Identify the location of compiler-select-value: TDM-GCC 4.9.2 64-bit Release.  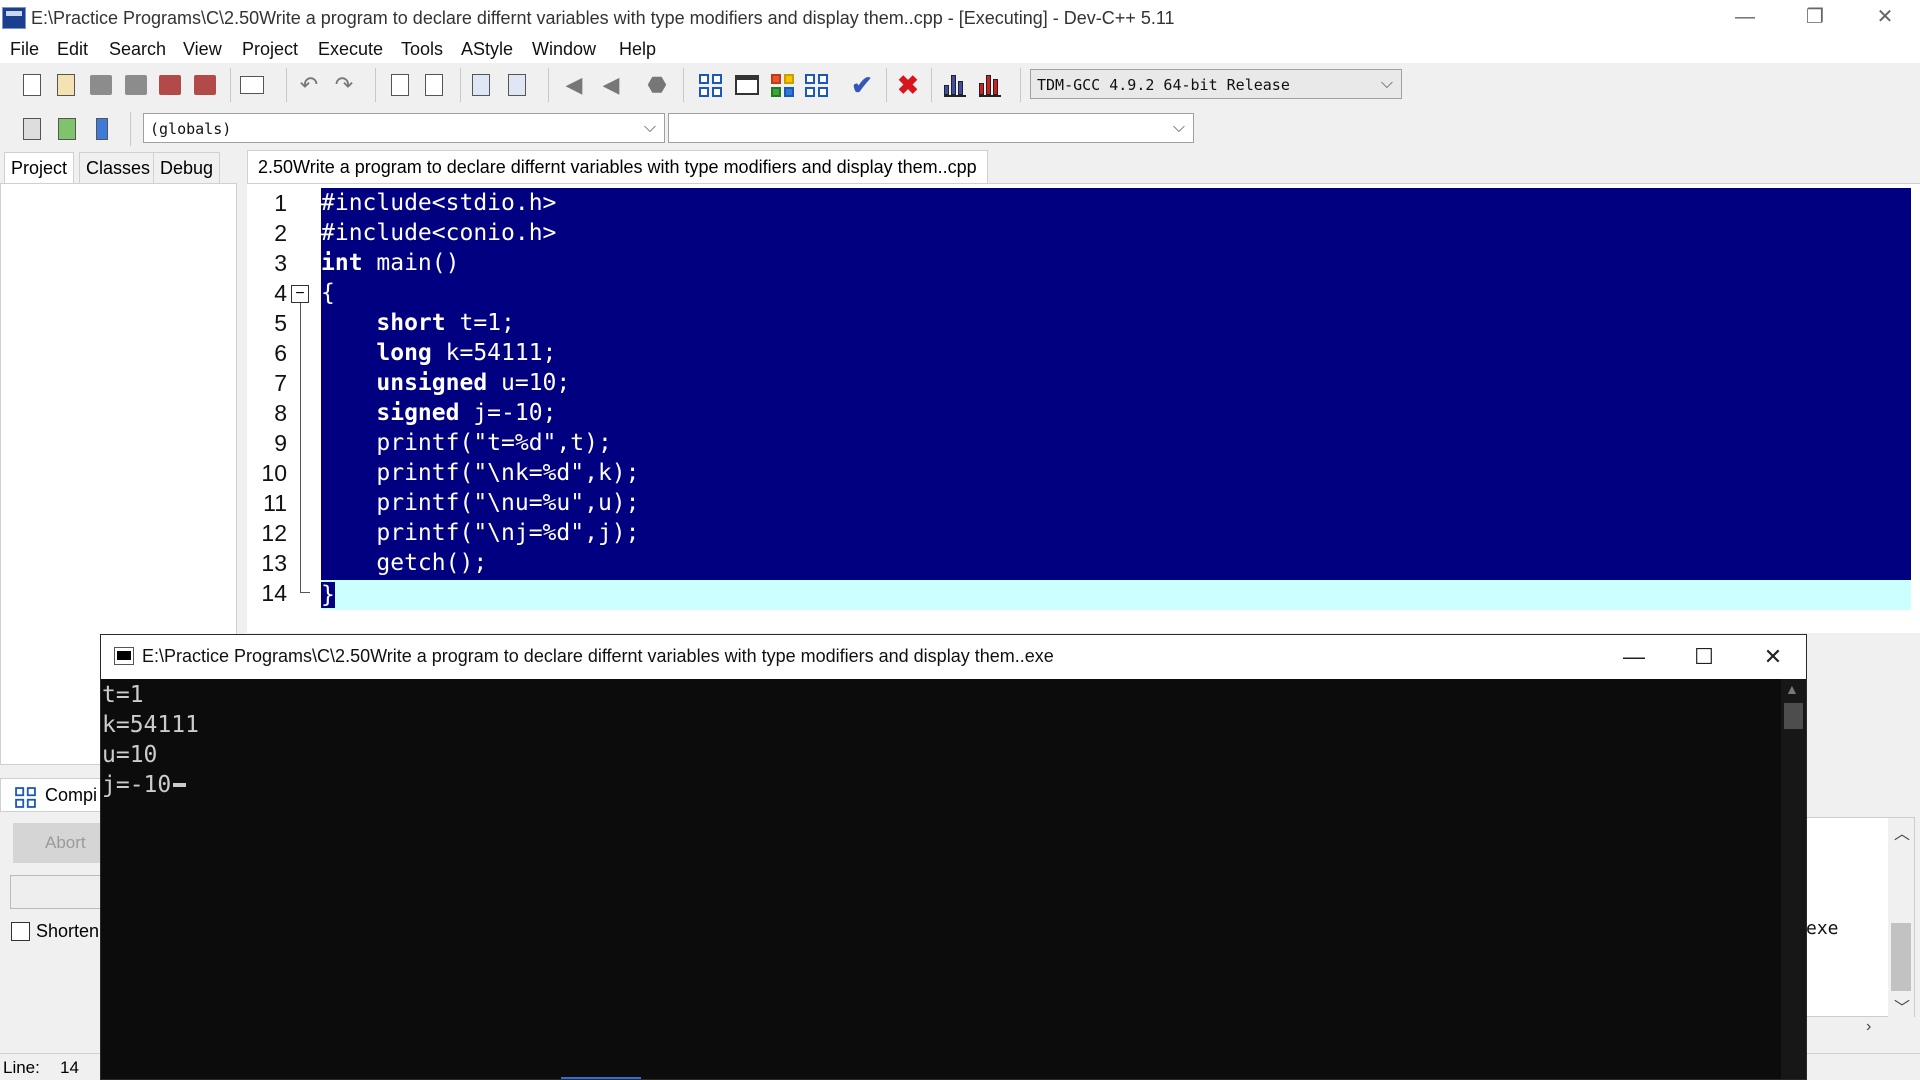
(1163, 85).